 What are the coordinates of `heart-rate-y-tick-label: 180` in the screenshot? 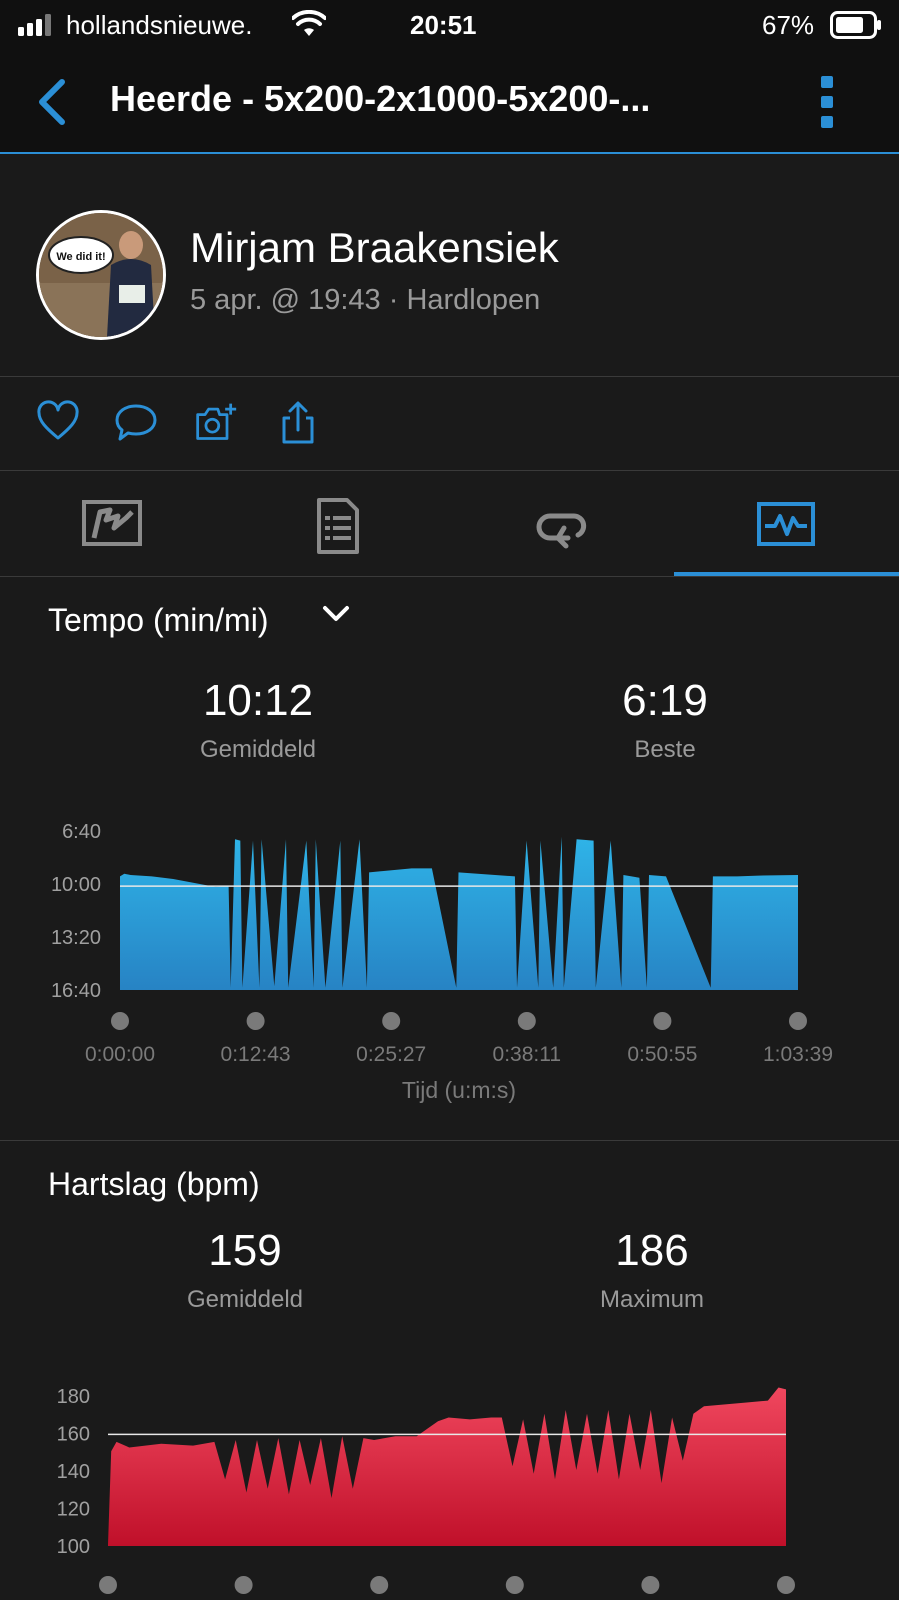 It's located at (73, 1397).